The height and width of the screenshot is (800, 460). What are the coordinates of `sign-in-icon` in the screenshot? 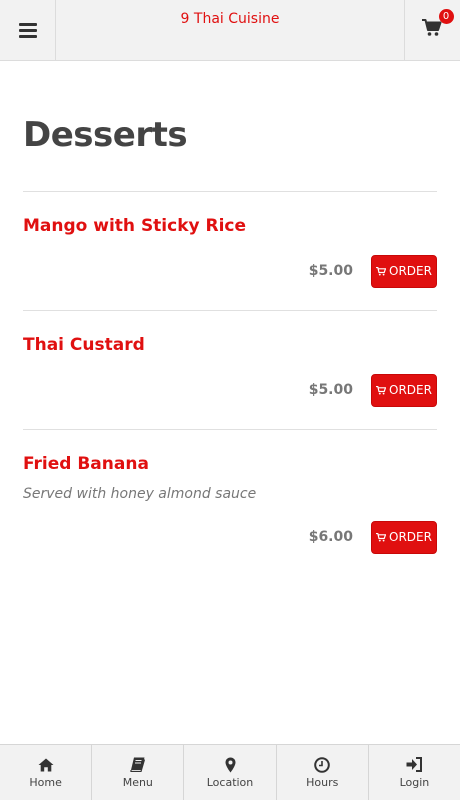 It's located at (414, 764).